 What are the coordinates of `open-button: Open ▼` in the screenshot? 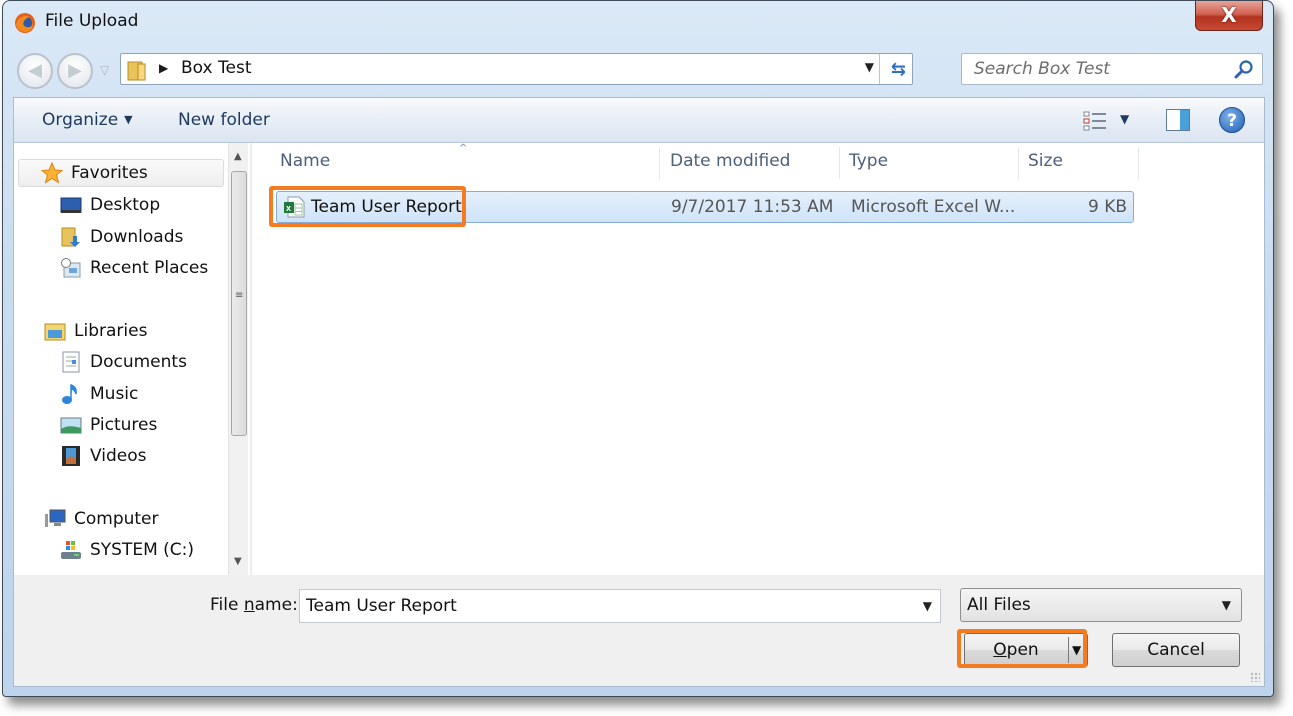 It's located at (1026, 650).